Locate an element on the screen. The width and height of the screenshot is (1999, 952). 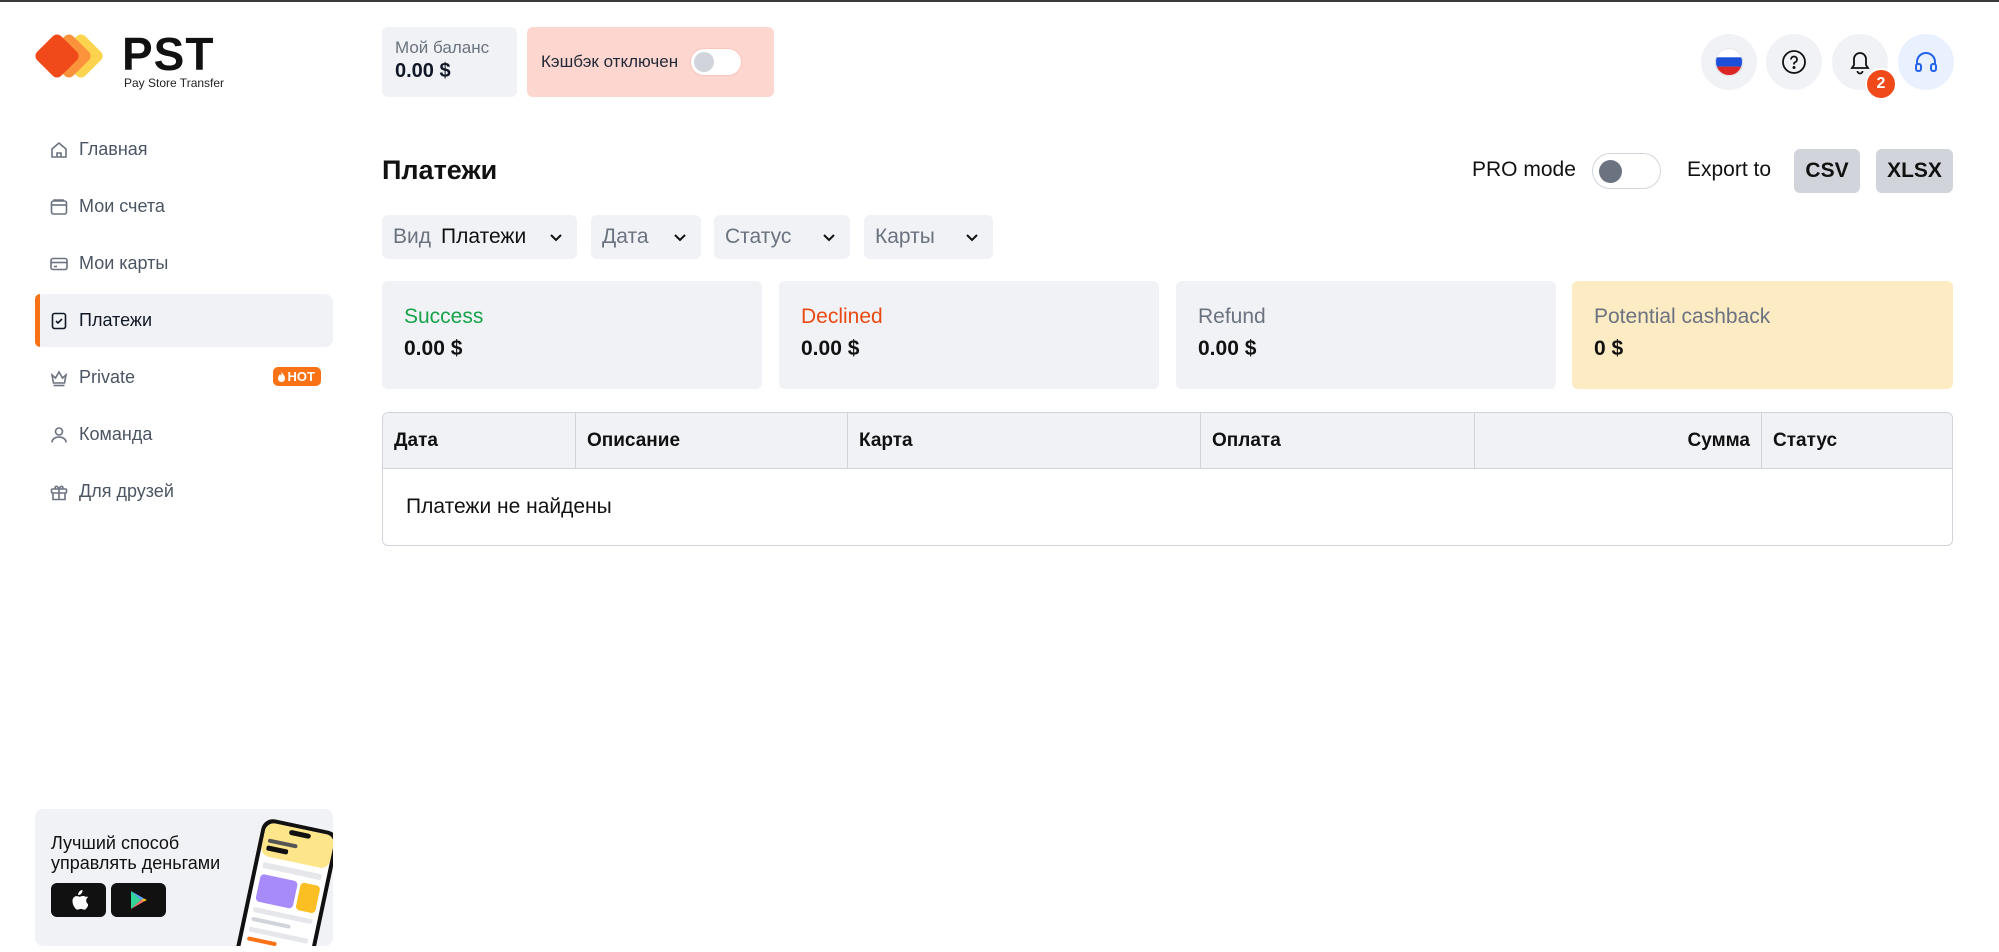
success-summary-card: Success 0.00 $ is located at coordinates (572, 335).